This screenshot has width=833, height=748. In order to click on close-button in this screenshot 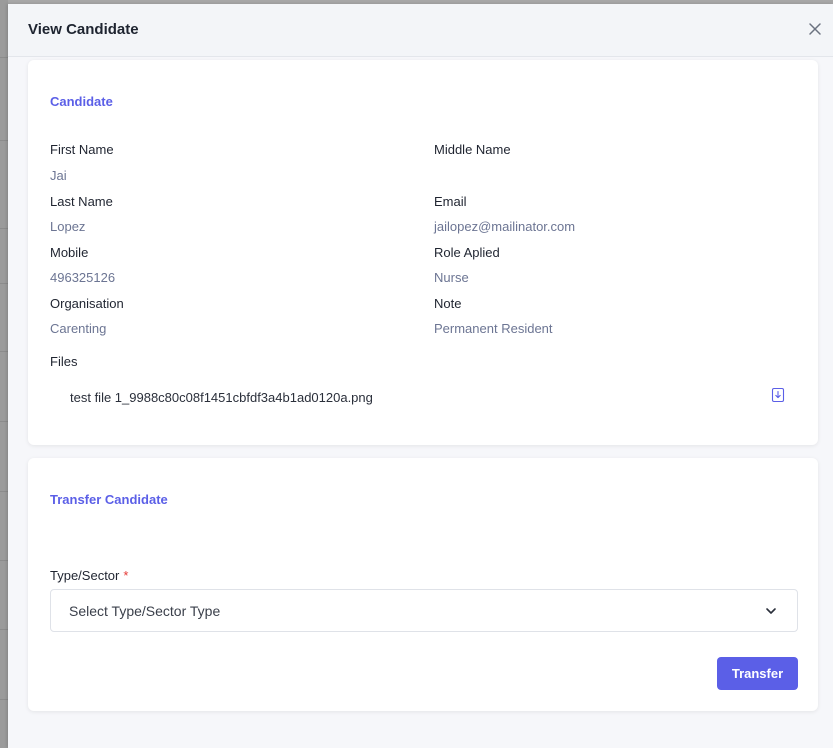, I will do `click(815, 29)`.